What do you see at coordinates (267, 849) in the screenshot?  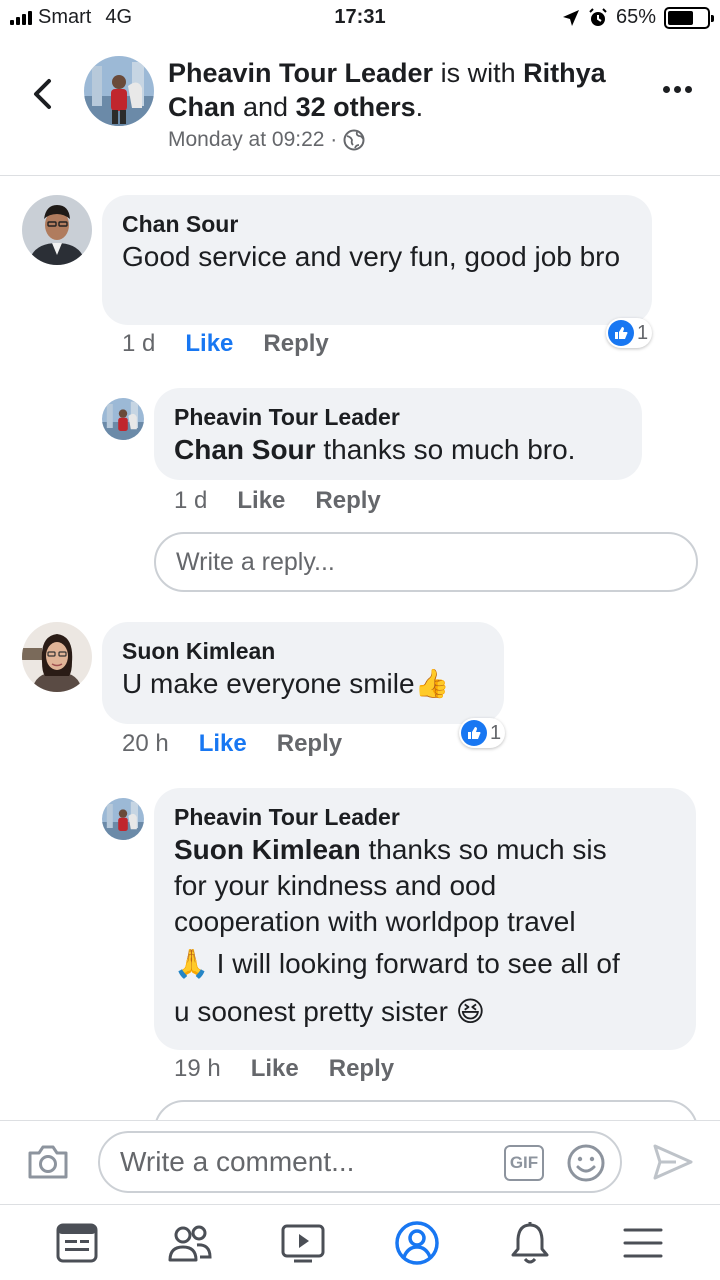 I see `reply-mention: Suon Kimlean` at bounding box center [267, 849].